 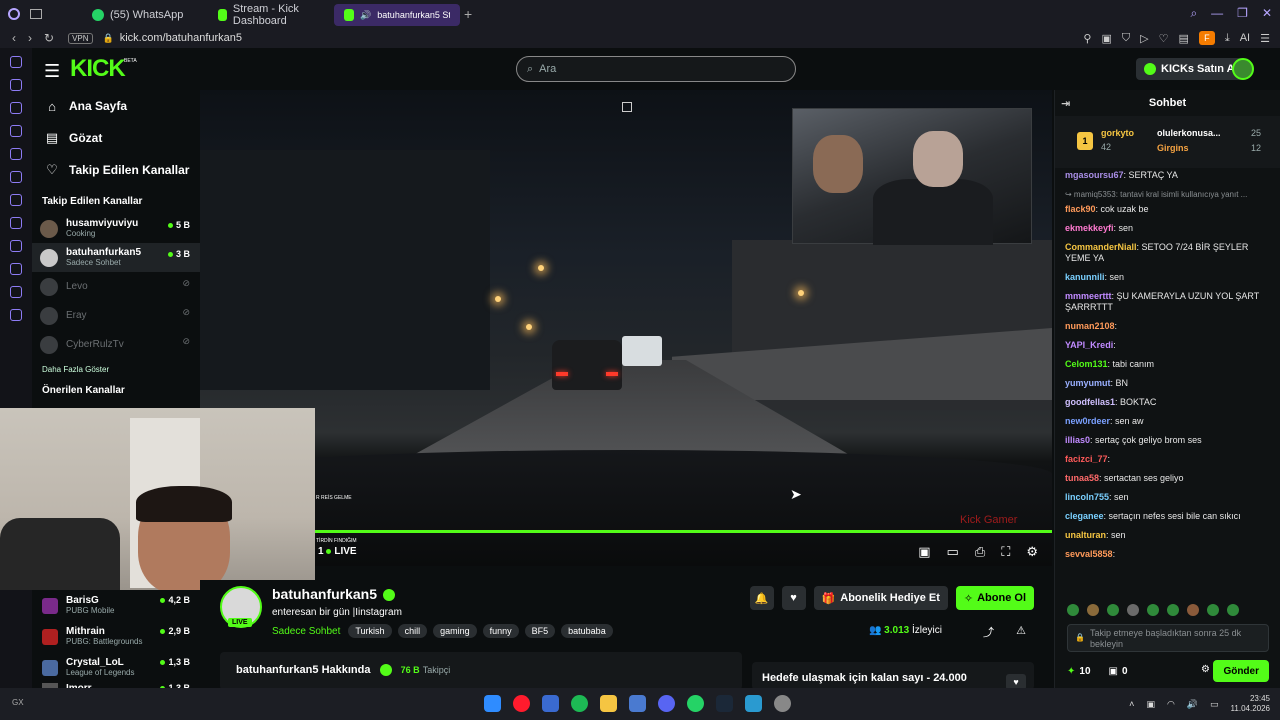 I want to click on vpn-badge: VPN, so click(x=80, y=38).